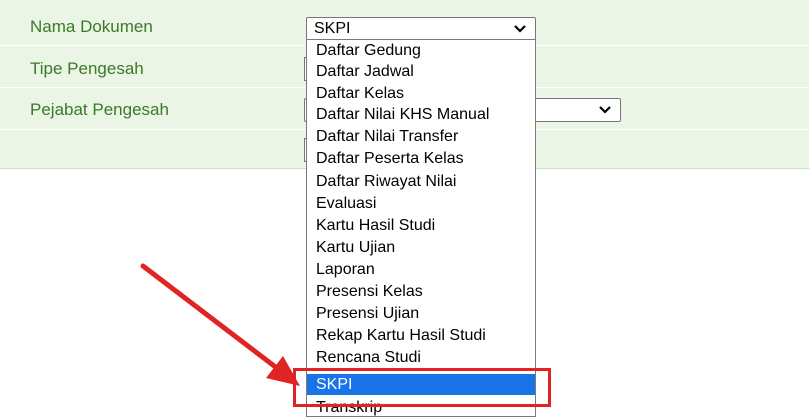 This screenshot has width=809, height=417. I want to click on dropdown-option: Daftar Kelas, so click(421, 93).